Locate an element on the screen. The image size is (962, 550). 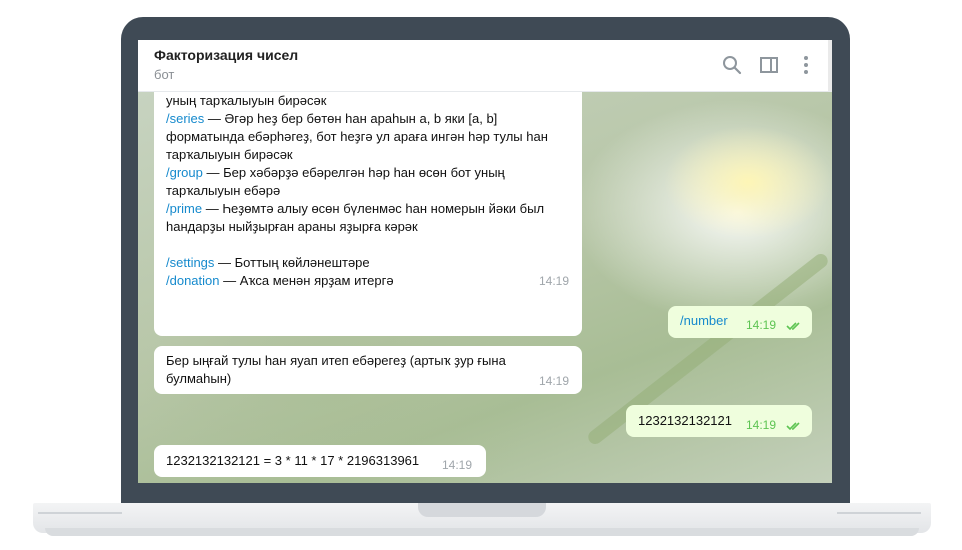
help-line-8: һандарҙы ныйҙырған араны яҙырға кәрәк is located at coordinates (292, 227).